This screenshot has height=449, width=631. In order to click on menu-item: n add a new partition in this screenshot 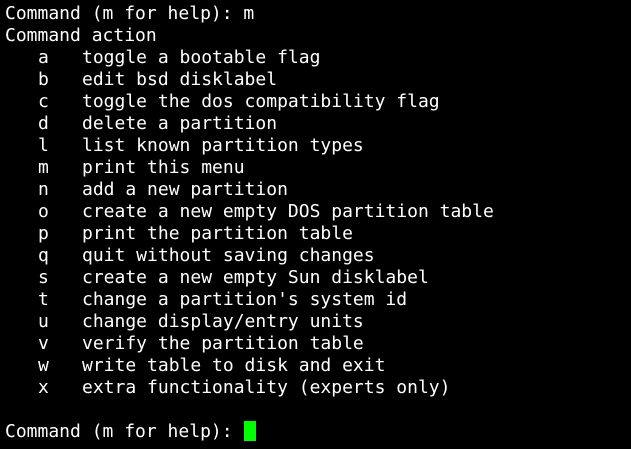, I will do `click(318, 190)`.